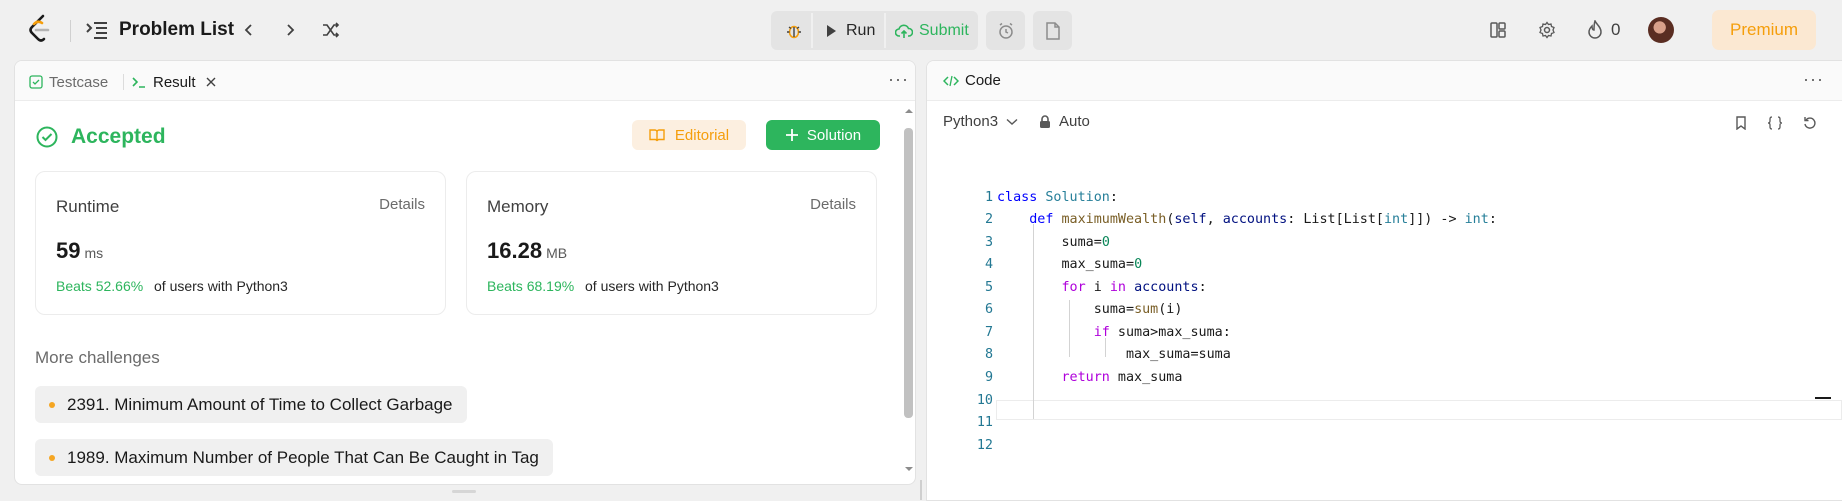  I want to click on line-number: 10, so click(984, 400).